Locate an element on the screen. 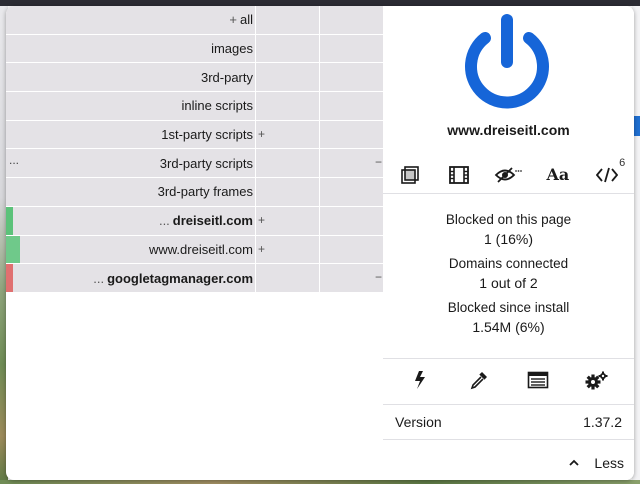  row-label: inline scripts is located at coordinates (217, 106).